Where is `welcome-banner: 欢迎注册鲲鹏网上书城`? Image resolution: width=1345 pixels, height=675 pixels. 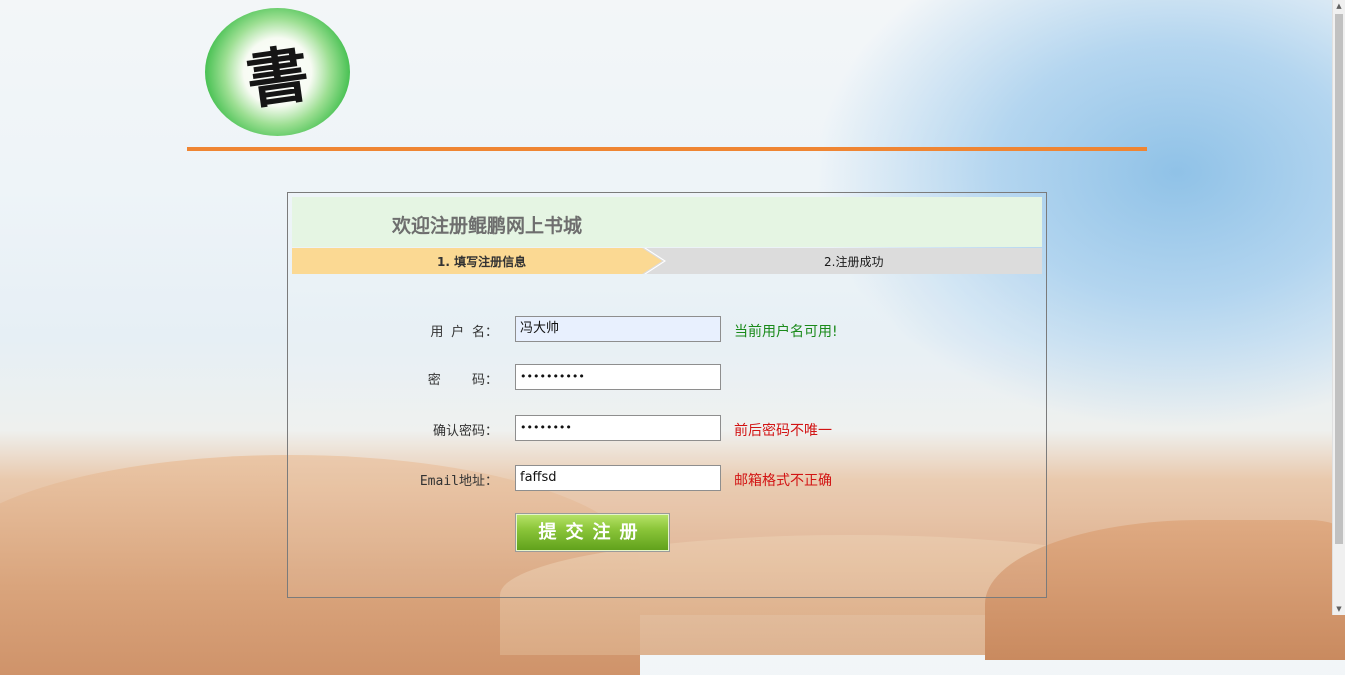 welcome-banner: 欢迎注册鲲鹏网上书城 is located at coordinates (667, 222).